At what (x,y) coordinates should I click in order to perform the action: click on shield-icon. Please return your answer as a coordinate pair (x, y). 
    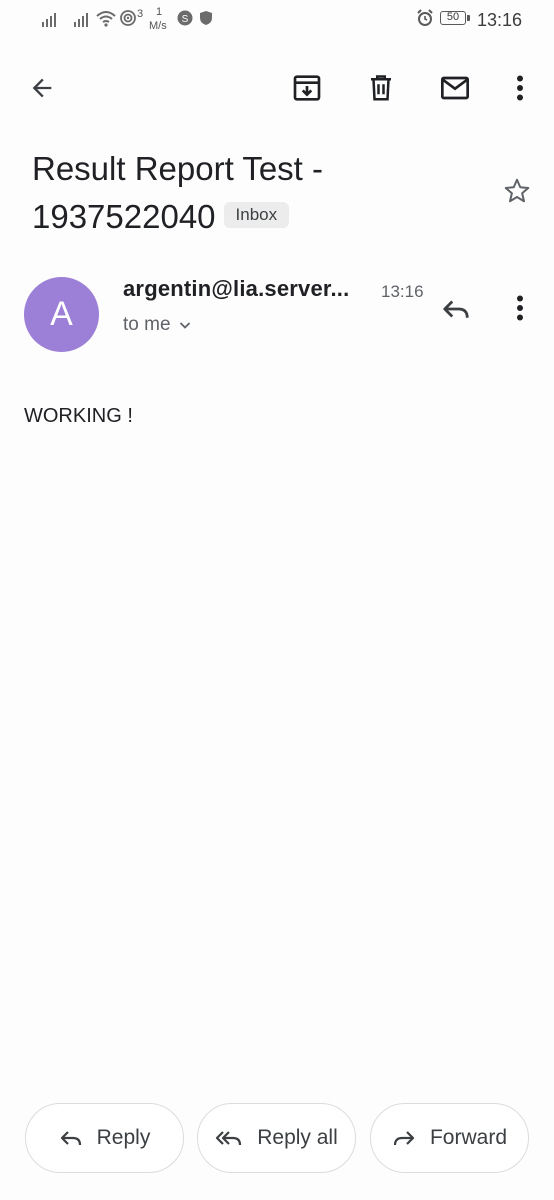
    Looking at the image, I should click on (206, 18).